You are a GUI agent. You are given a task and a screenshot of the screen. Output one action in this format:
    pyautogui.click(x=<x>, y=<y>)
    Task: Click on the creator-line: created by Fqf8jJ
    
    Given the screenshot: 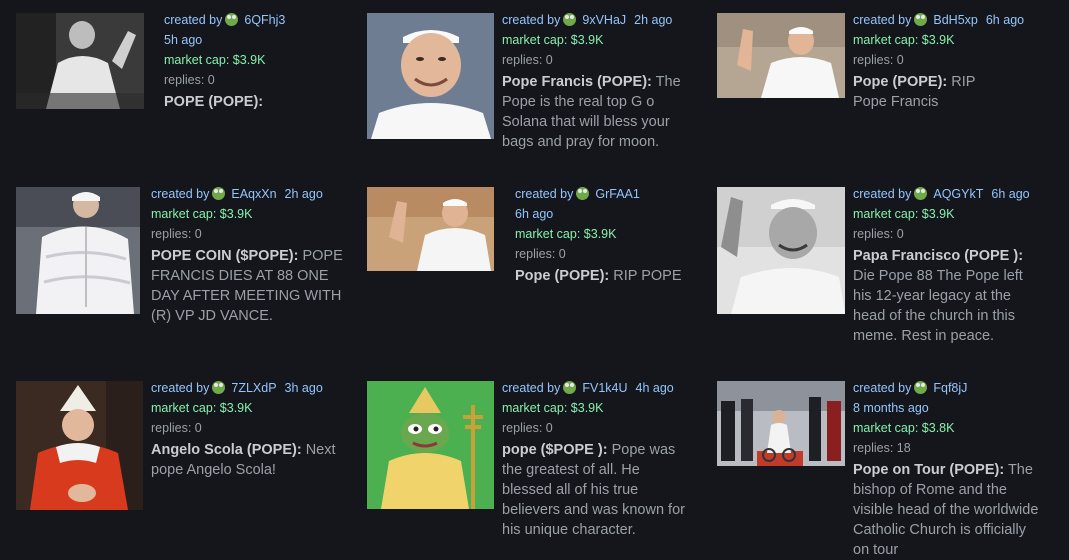 What is the action you would take?
    pyautogui.click(x=955, y=388)
    